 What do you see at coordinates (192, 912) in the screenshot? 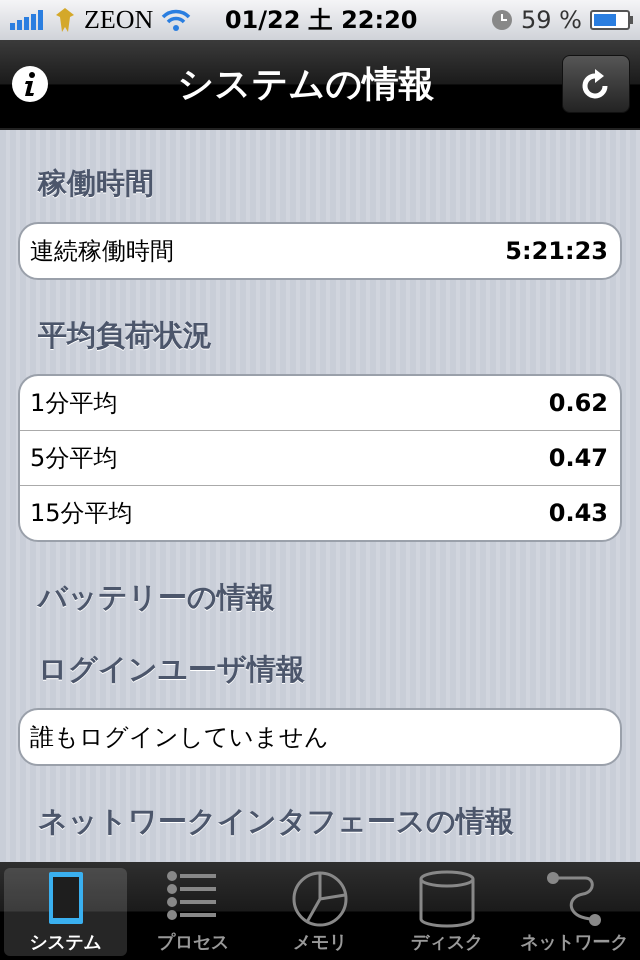
I see `tab: プロセス` at bounding box center [192, 912].